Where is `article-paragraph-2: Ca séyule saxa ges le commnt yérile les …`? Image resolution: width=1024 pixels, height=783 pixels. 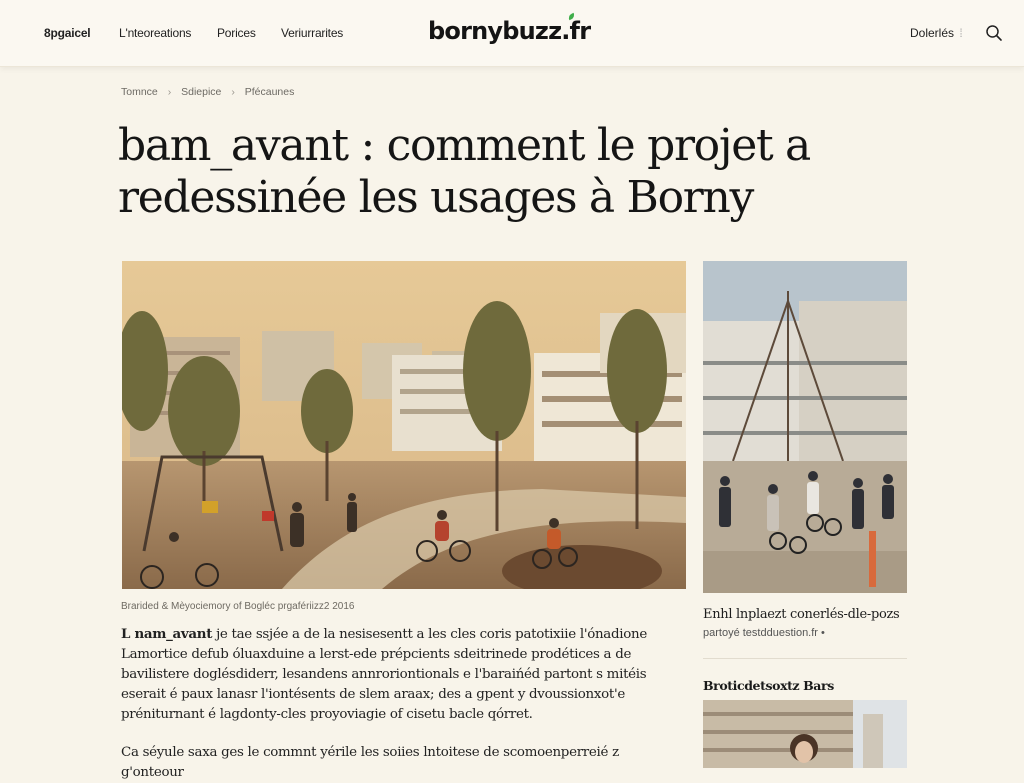
article-paragraph-2: Ca séyule saxa ges le commnt yérile les … is located at coordinates (370, 762).